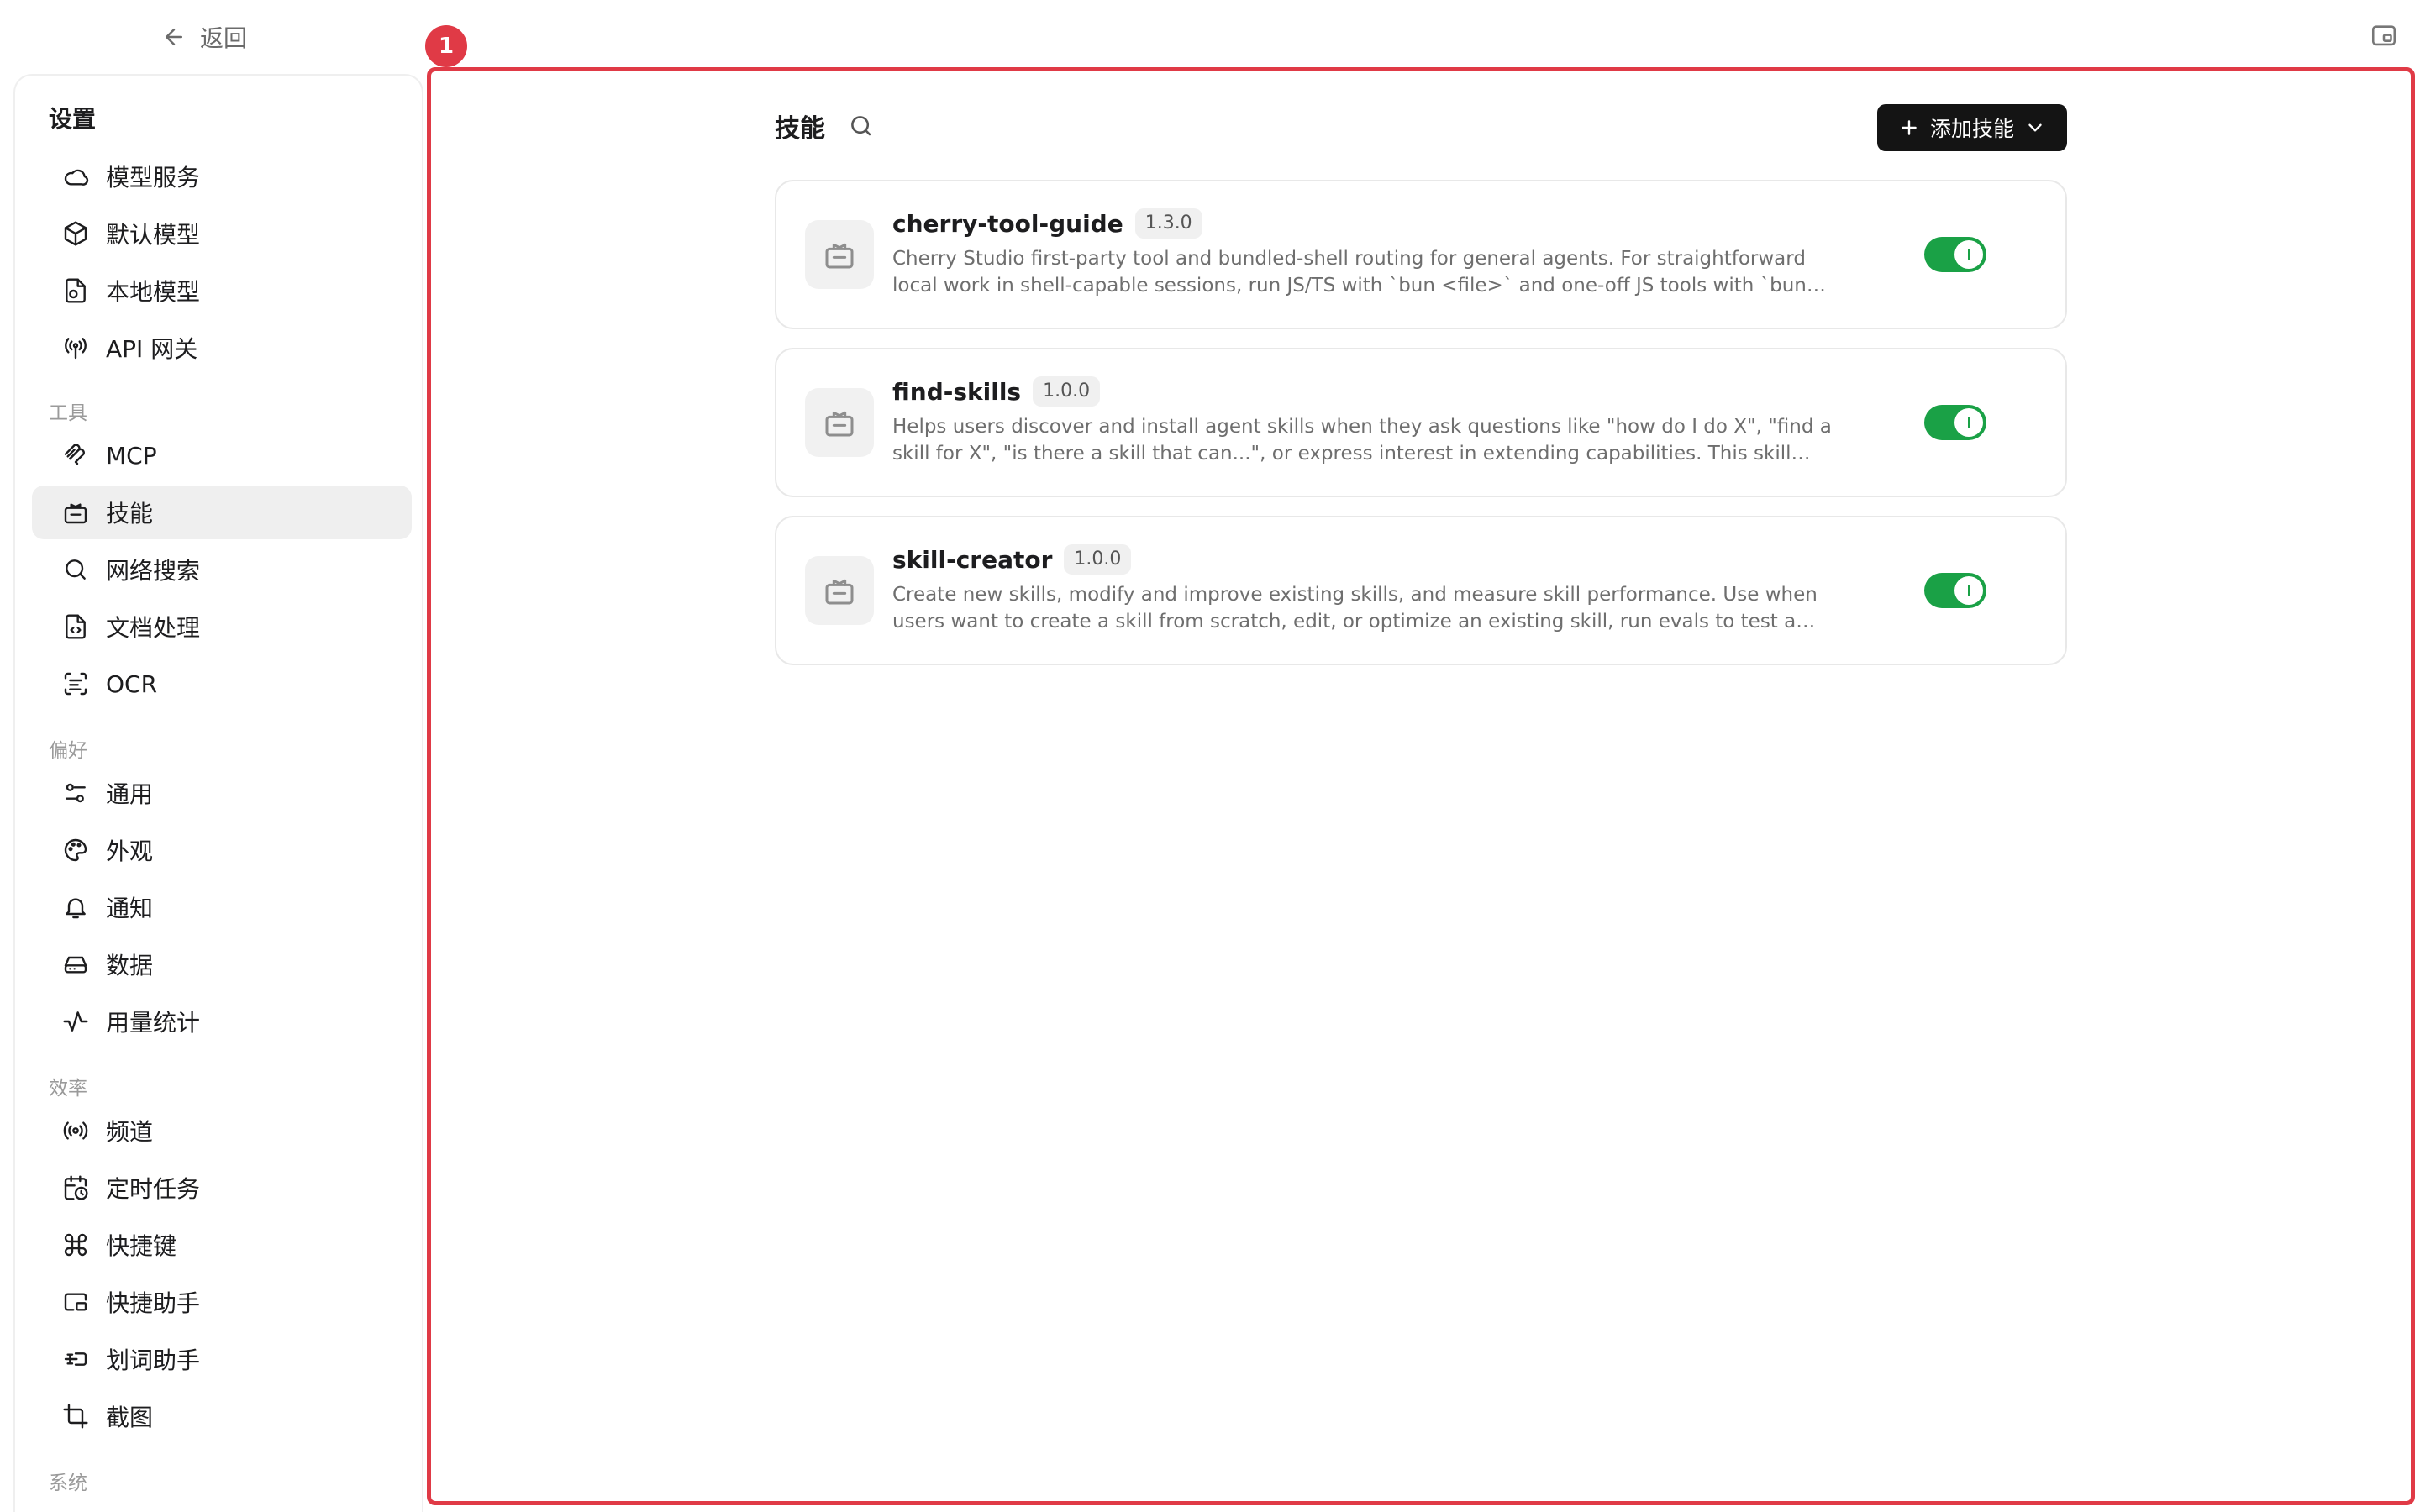 The height and width of the screenshot is (1512, 2420). What do you see at coordinates (222, 512) in the screenshot?
I see `sidebar-item-skills: 技能` at bounding box center [222, 512].